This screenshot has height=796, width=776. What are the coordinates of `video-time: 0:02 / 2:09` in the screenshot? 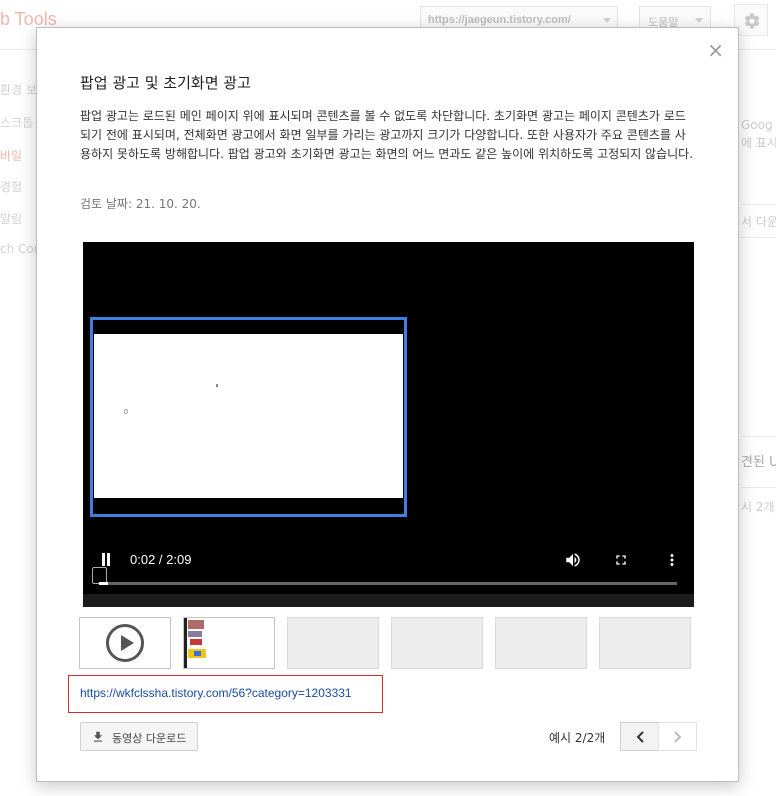 It's located at (161, 559).